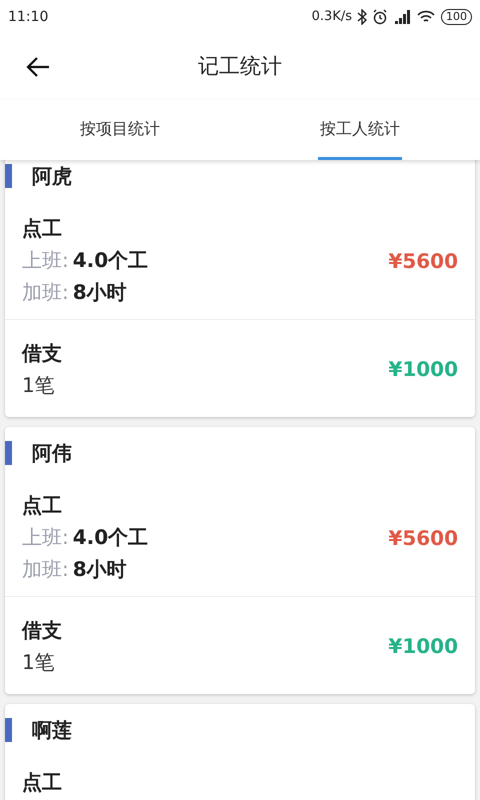 This screenshot has height=800, width=480. I want to click on back-arrow-icon, so click(38, 67).